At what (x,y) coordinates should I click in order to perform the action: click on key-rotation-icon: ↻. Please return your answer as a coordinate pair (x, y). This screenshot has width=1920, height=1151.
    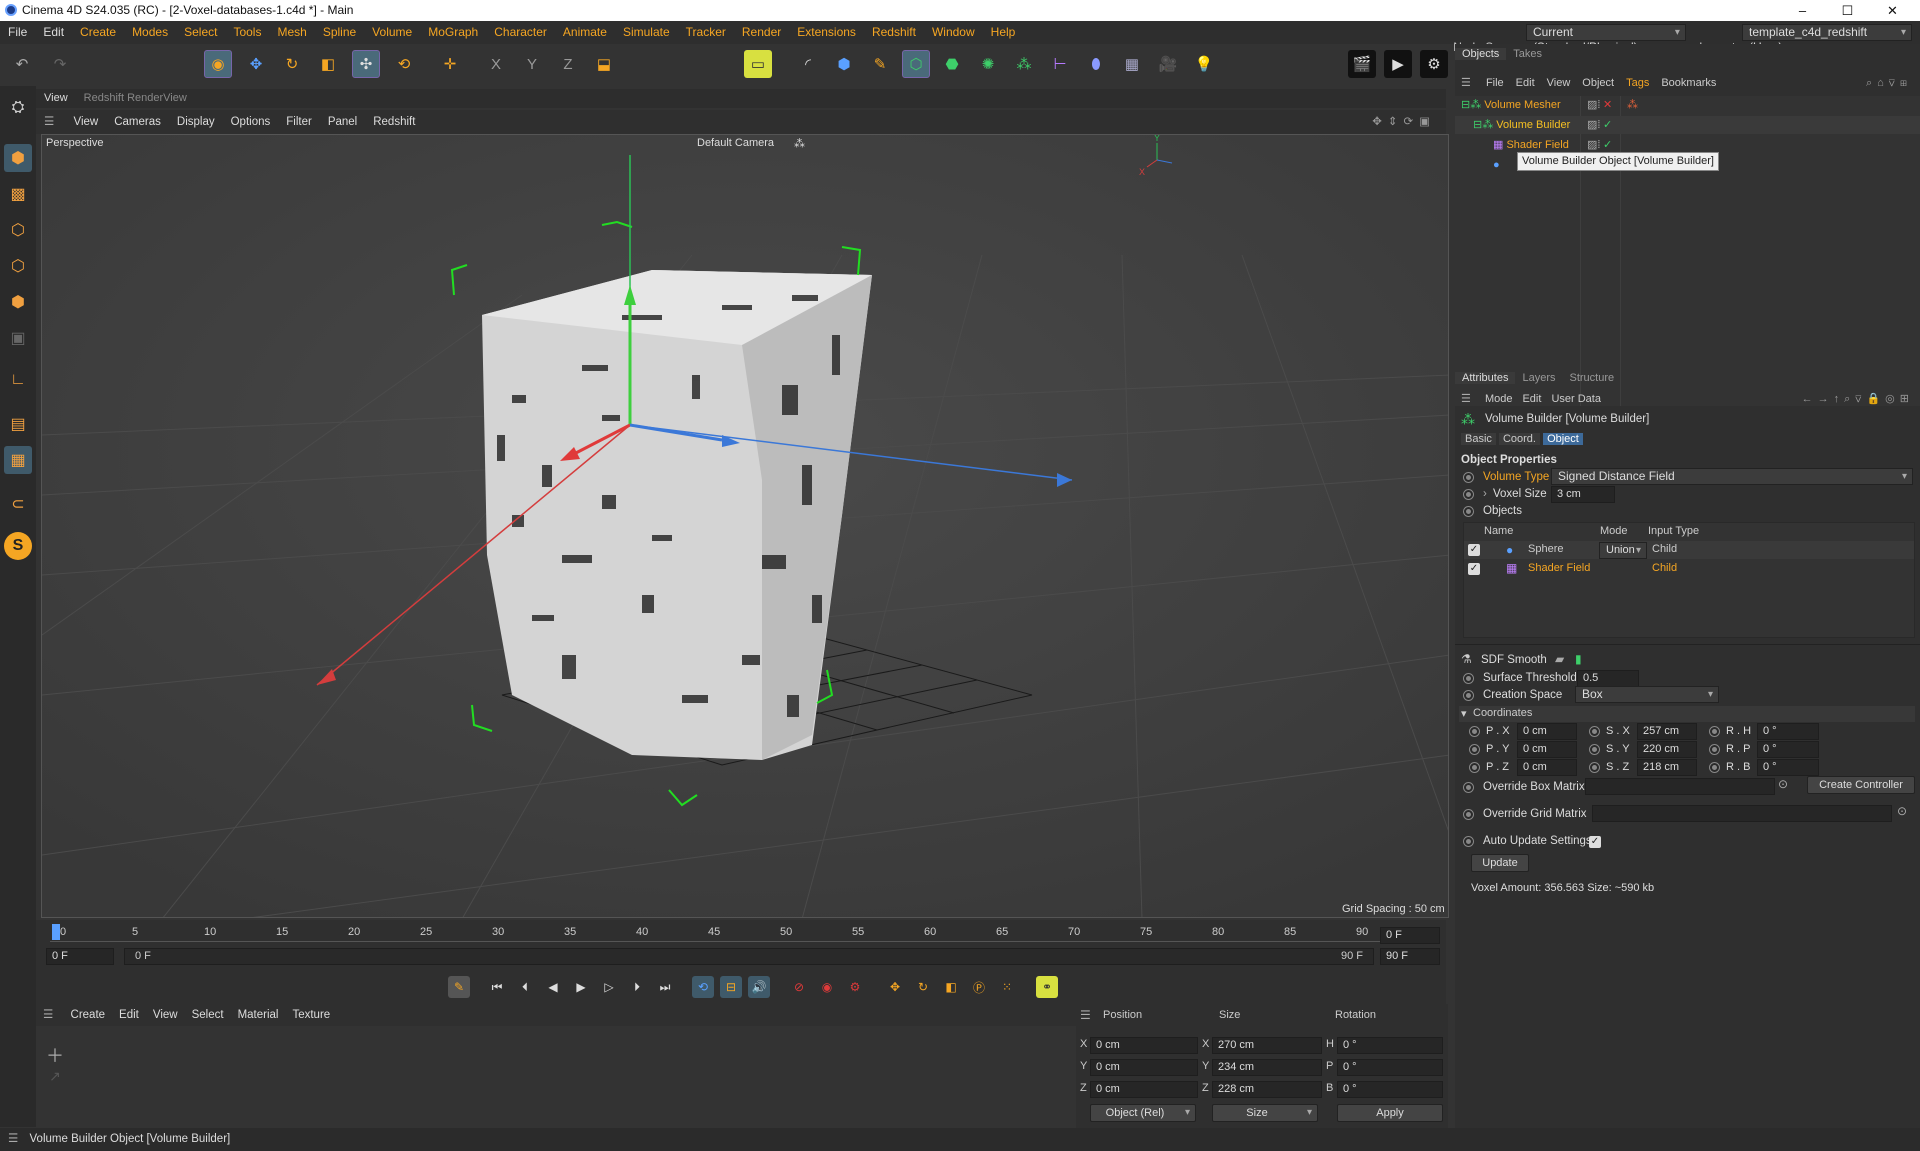
    Looking at the image, I should click on (923, 987).